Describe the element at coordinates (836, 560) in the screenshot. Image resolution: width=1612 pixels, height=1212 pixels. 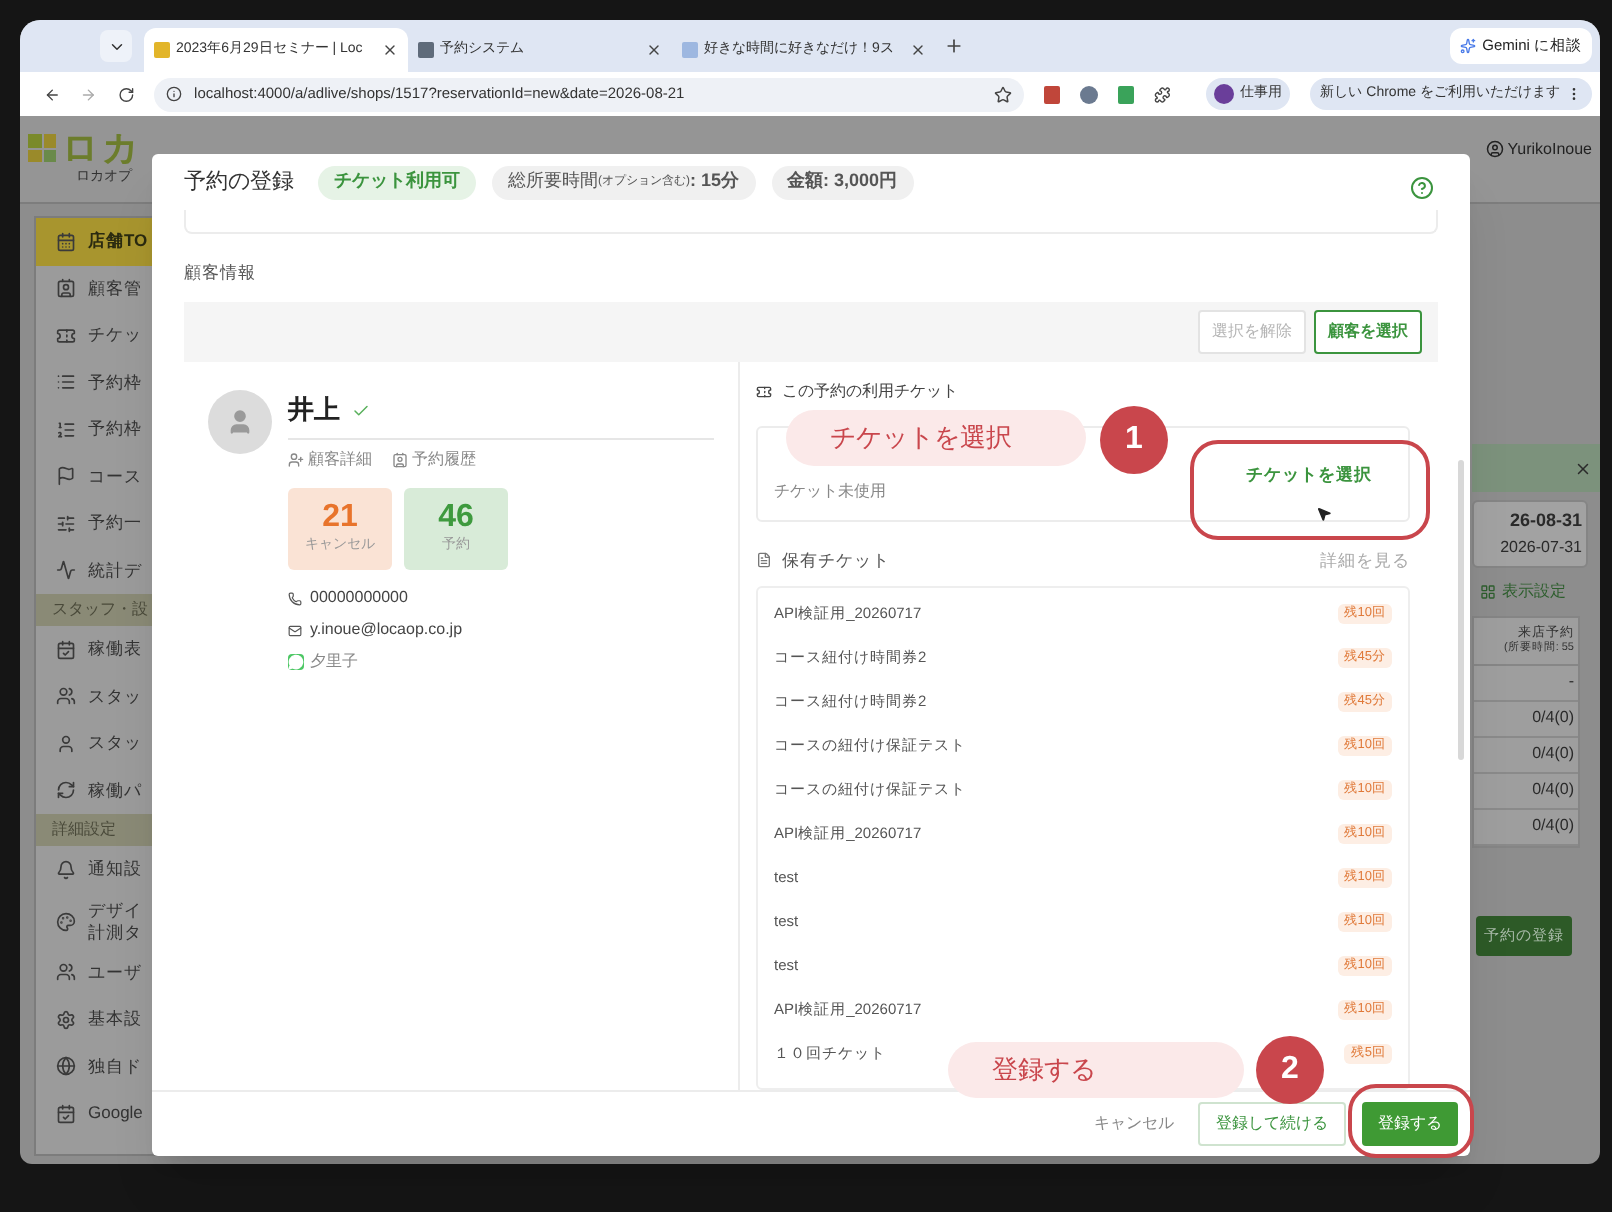
I see `section-heading: 保有チケット` at that location.